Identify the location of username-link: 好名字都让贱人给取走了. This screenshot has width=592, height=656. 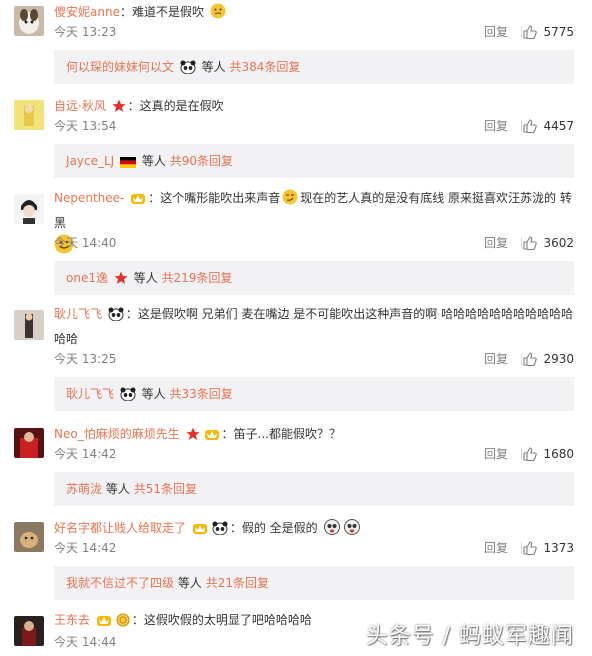
(120, 528).